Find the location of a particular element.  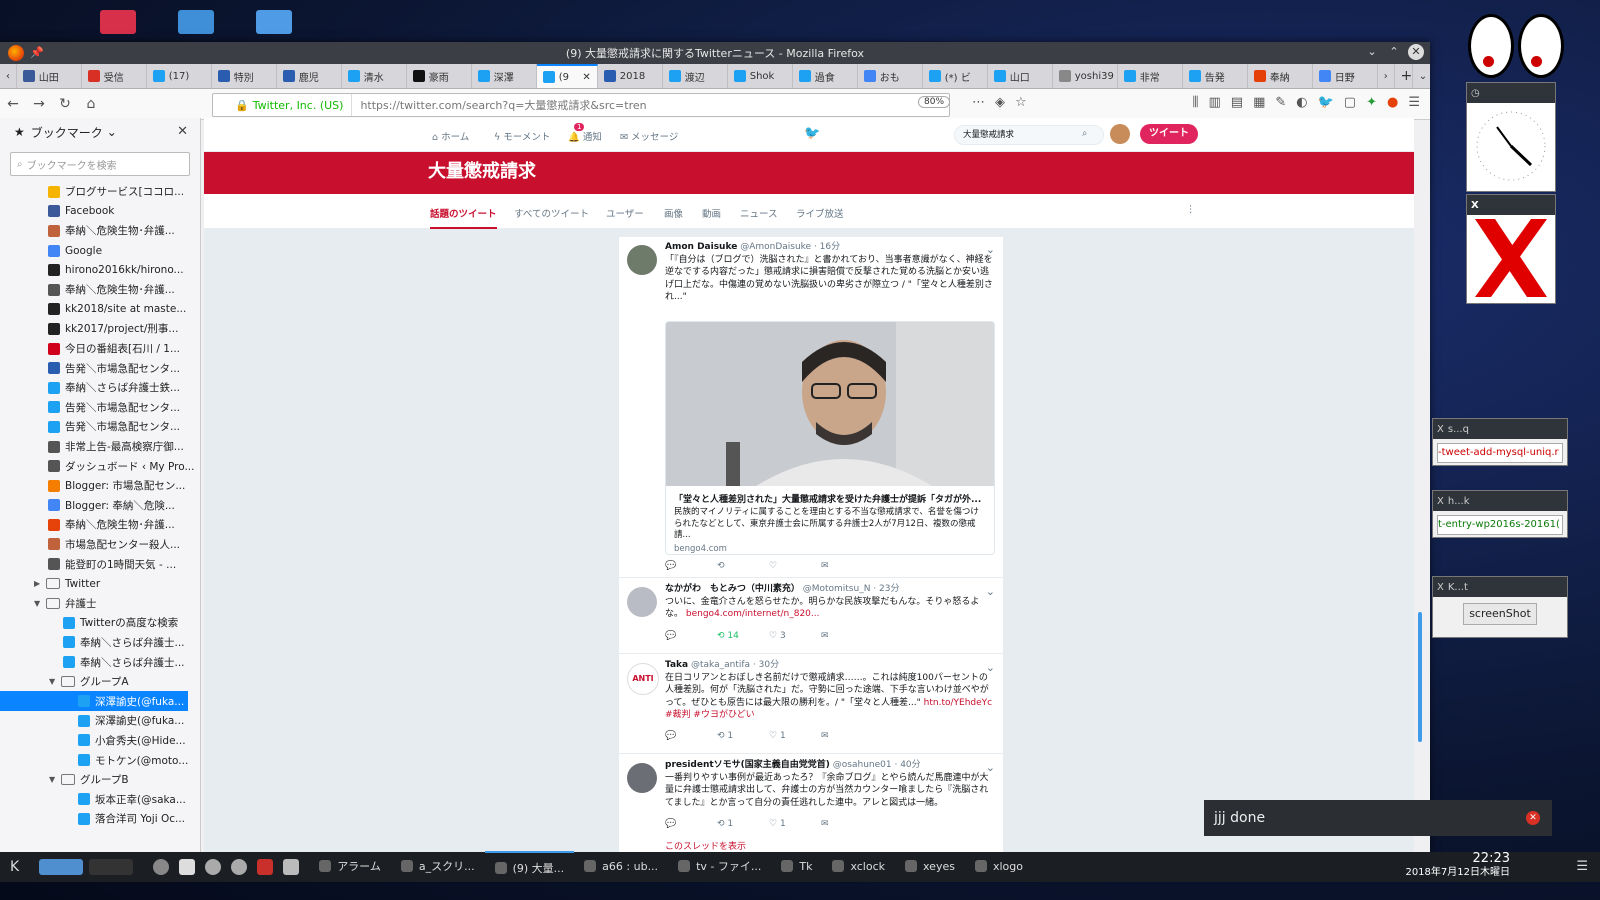

browser-tab: (17) is located at coordinates (179, 76).